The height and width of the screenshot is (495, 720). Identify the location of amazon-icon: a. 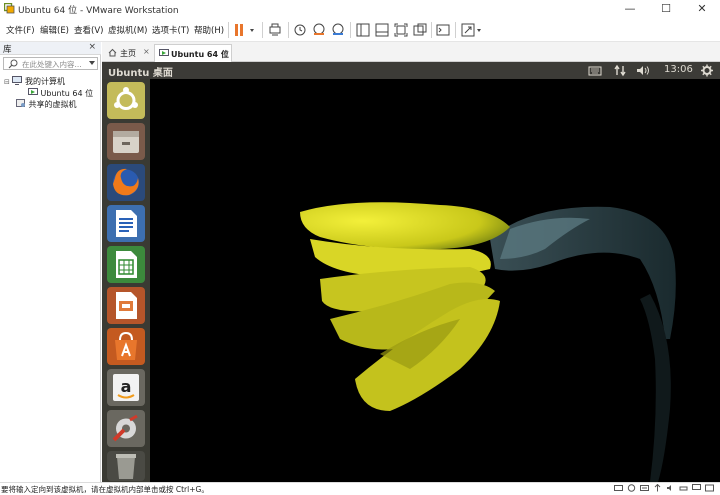
(126, 387).